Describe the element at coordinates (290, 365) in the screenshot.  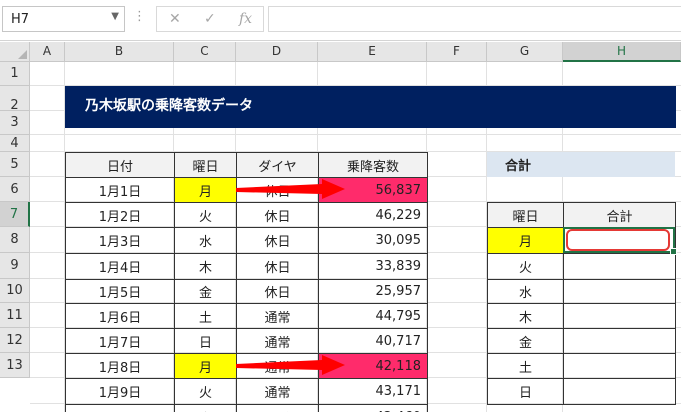
I see `arrow-row12` at that location.